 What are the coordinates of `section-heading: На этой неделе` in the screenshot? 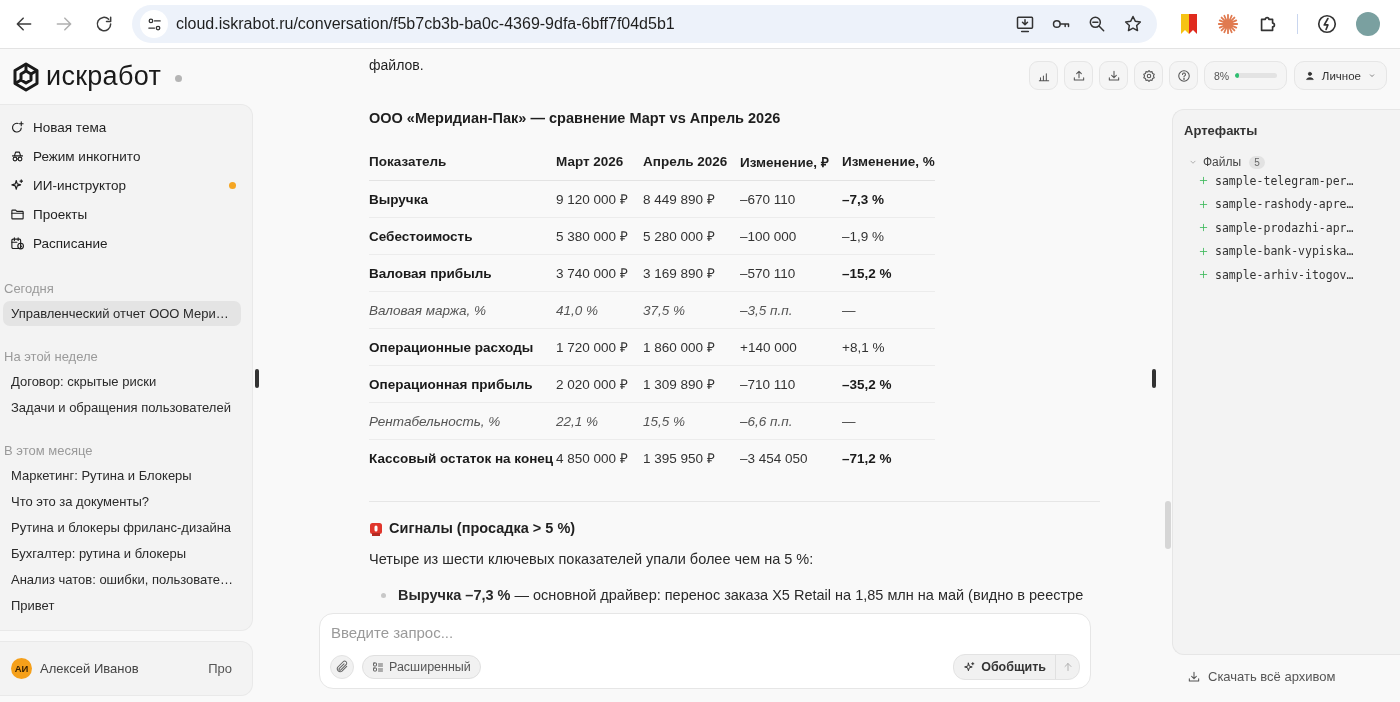 It's located at (51, 356).